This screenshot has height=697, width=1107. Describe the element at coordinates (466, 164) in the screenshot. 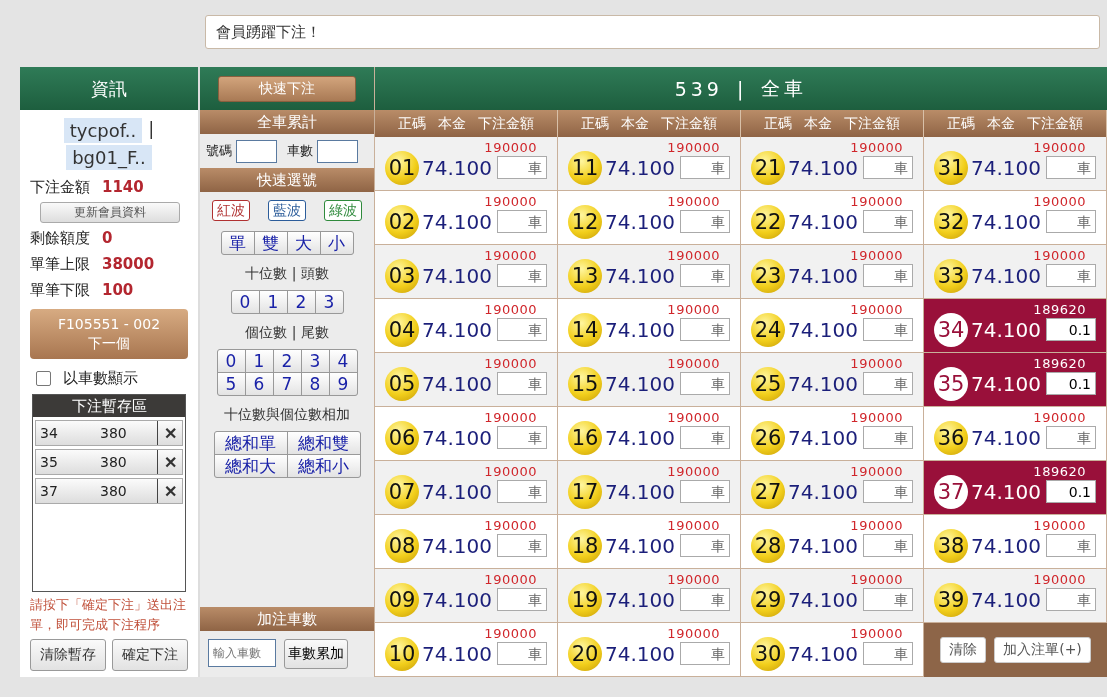

I see `number-cell: 190000 01 74.100 車` at that location.